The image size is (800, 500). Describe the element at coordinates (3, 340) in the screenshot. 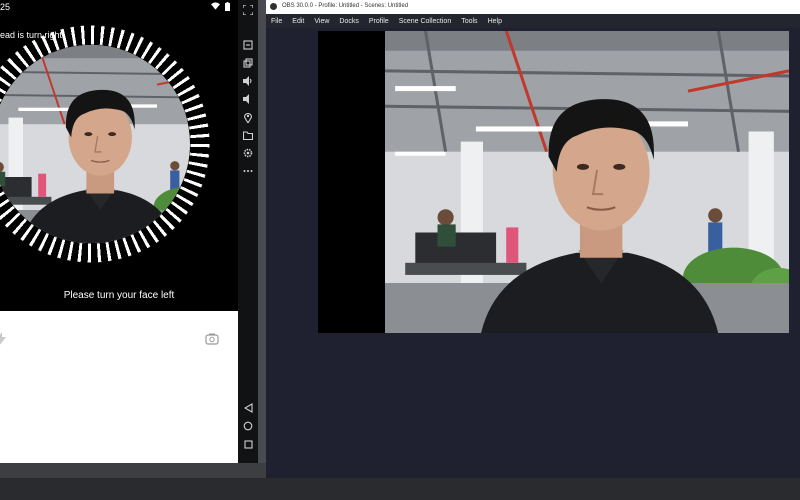

I see `flash-icon` at that location.